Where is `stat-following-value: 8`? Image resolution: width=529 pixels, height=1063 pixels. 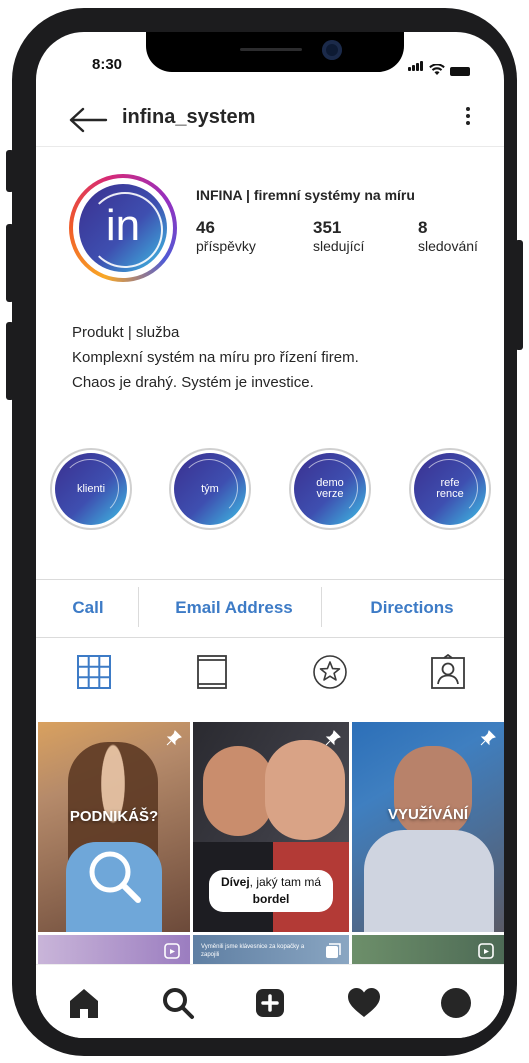 stat-following-value: 8 is located at coordinates (423, 227).